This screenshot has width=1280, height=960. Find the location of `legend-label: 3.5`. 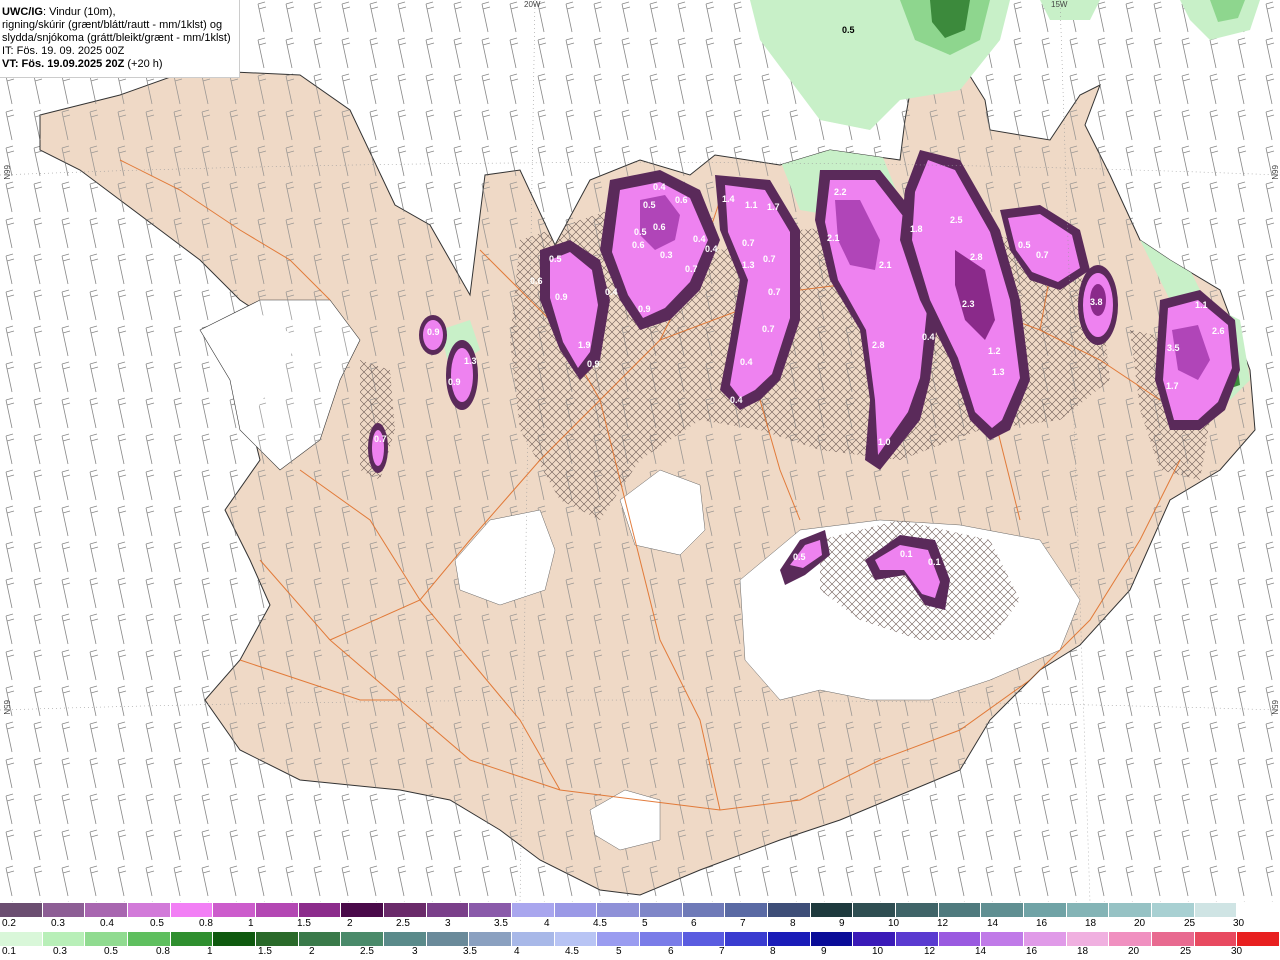

legend-label: 3.5 is located at coordinates (501, 923).